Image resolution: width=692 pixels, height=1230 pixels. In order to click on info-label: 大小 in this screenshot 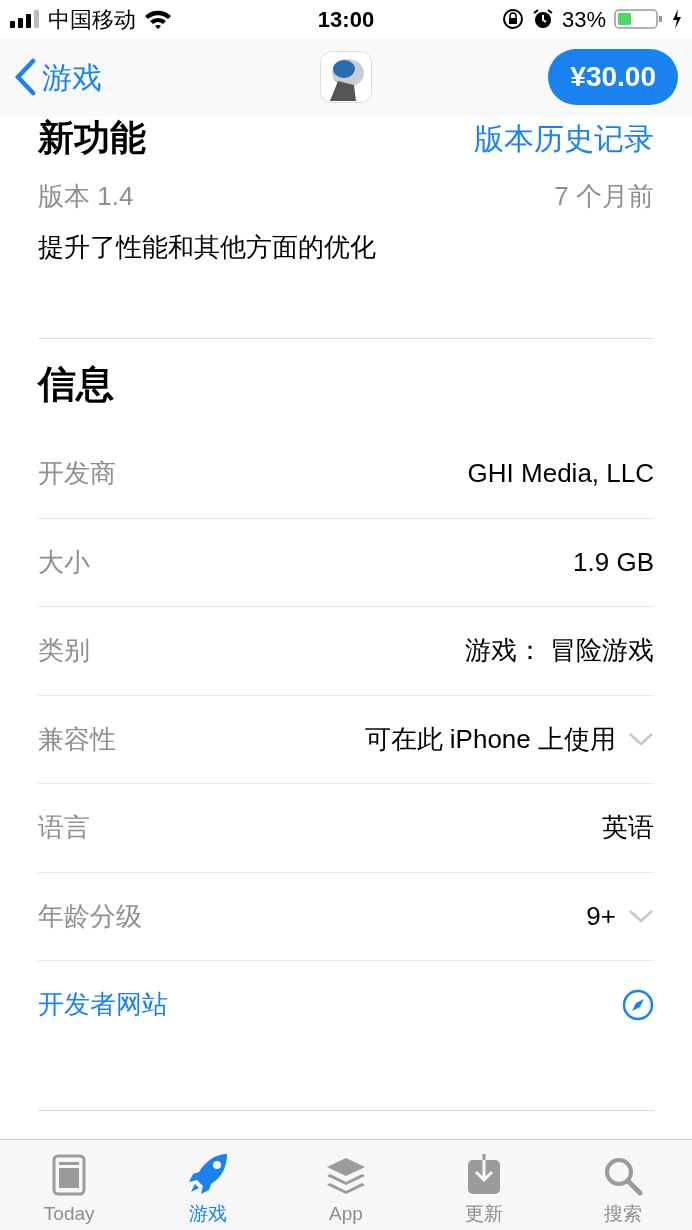, I will do `click(64, 562)`.